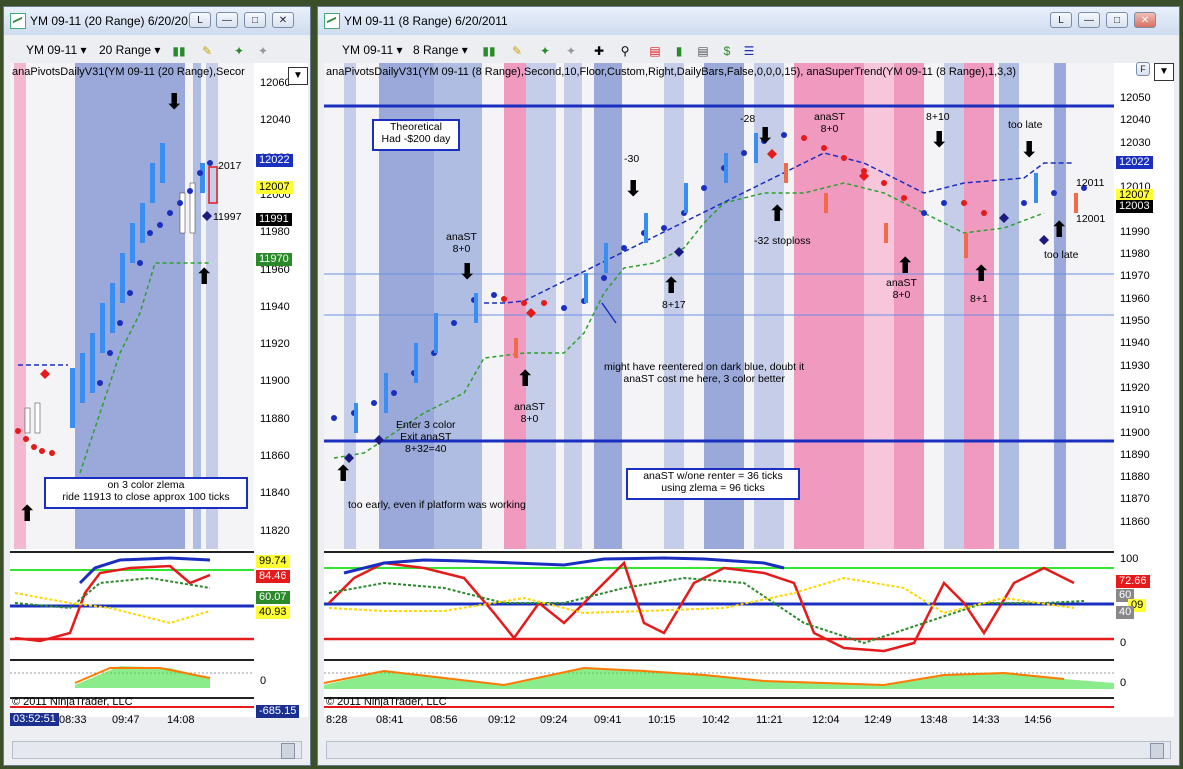  Describe the element at coordinates (901, 289) in the screenshot. I see `note-anast-4: anaST 8+0` at that location.